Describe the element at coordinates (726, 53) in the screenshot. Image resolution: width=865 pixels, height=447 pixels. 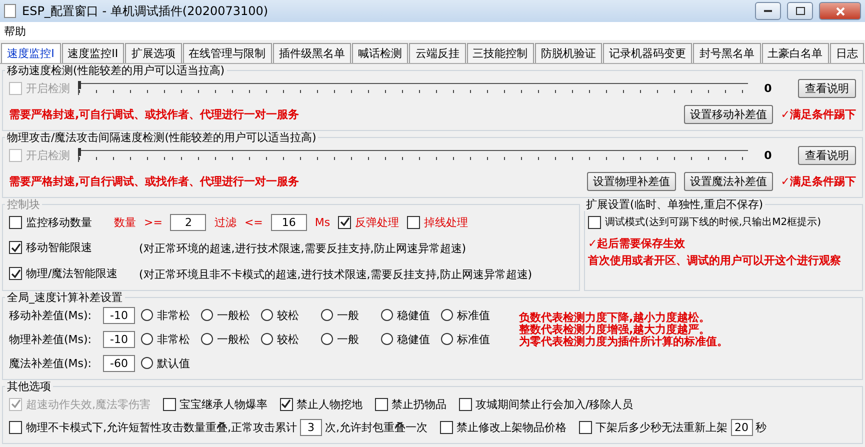
I see `tab: 封号黑名单` at that location.